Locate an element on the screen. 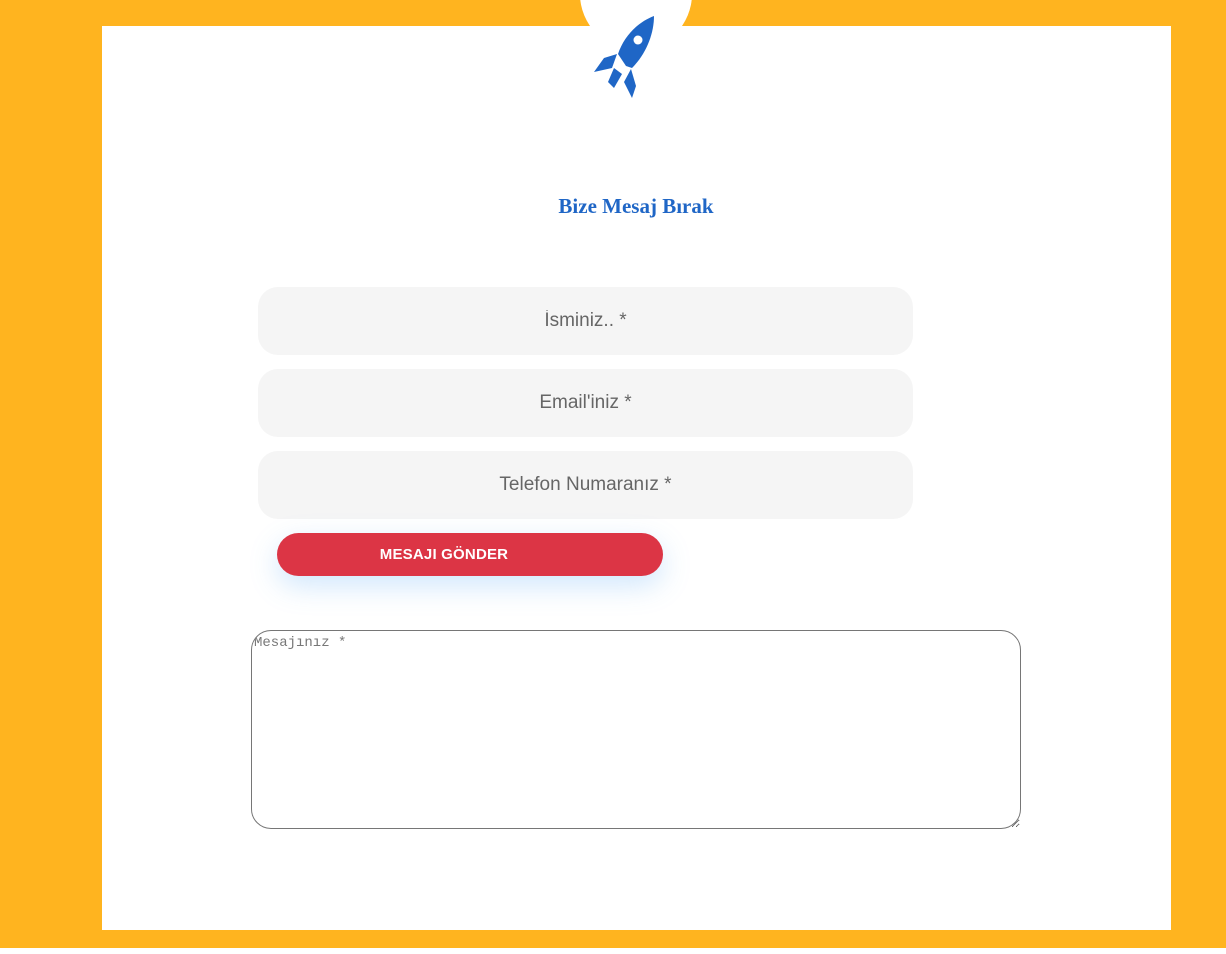  email-input is located at coordinates (585, 403).